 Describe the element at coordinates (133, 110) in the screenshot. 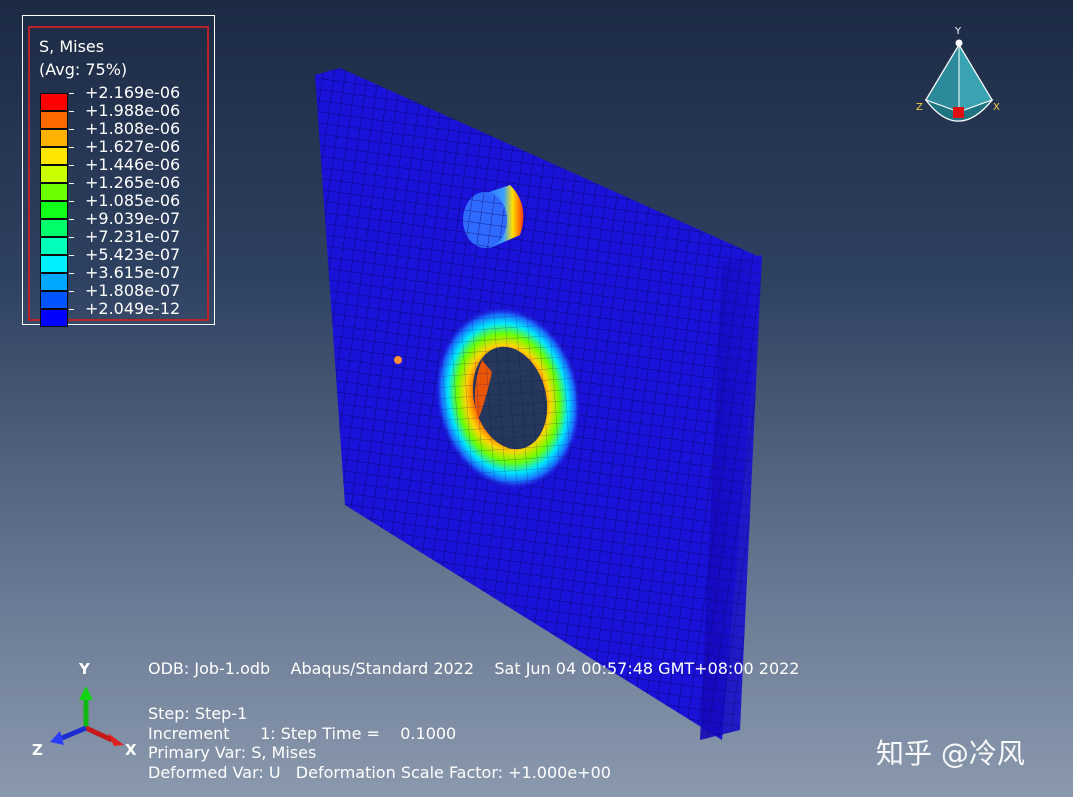

I see `legend-value: +1.988e-06` at that location.